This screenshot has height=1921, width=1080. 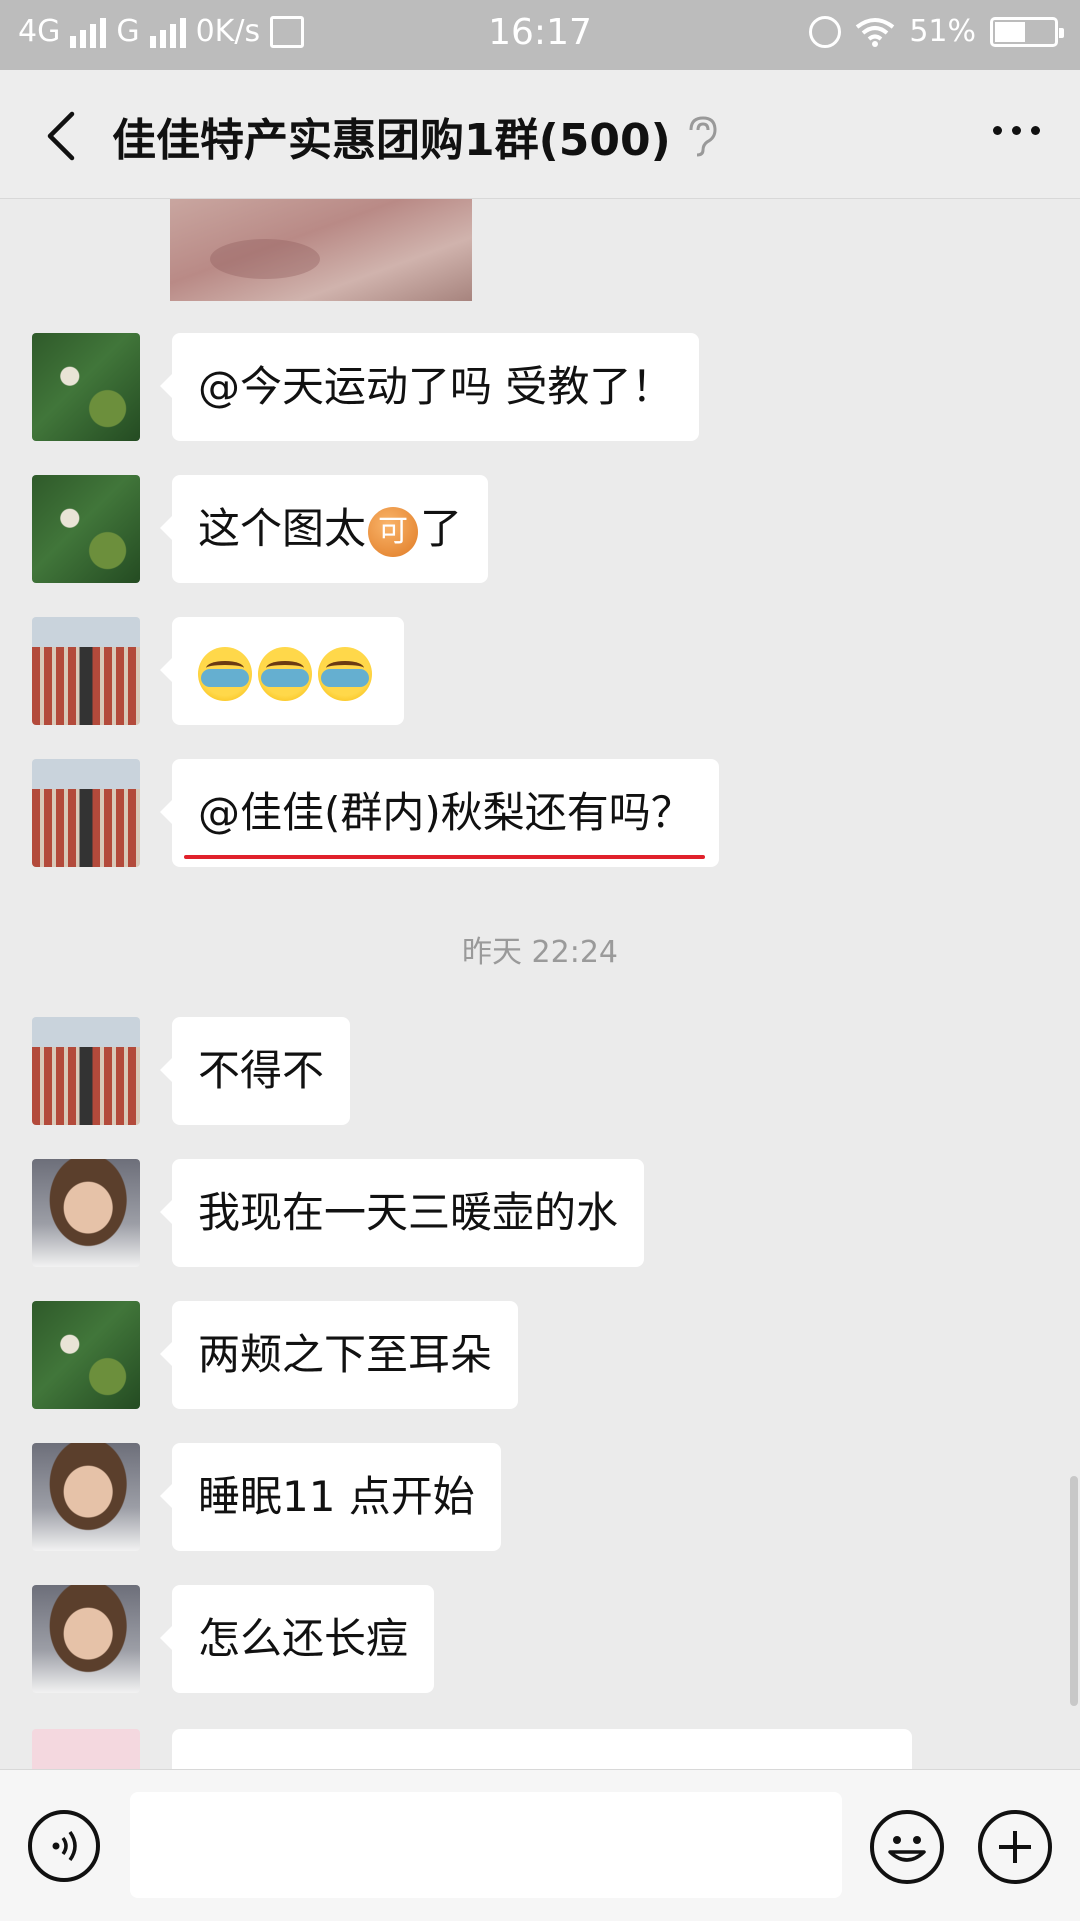 What do you see at coordinates (542, 1749) in the screenshot?
I see `message-bubble-partial` at bounding box center [542, 1749].